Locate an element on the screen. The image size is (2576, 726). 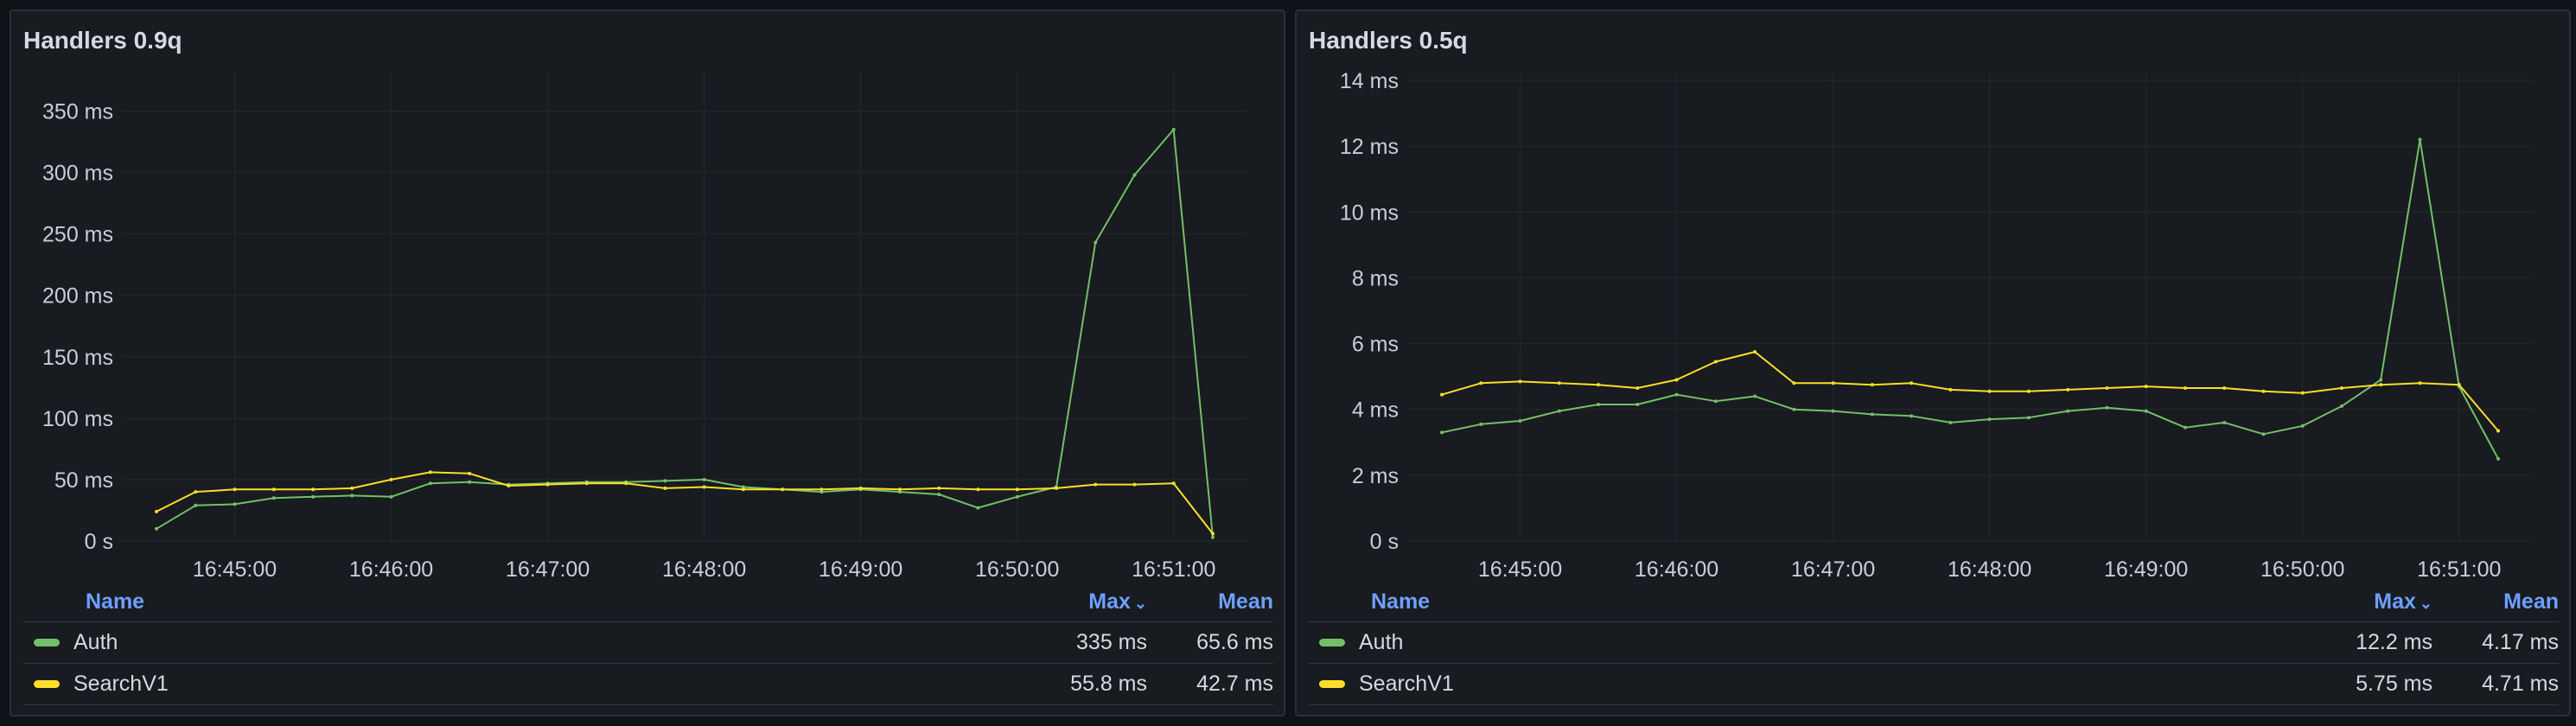
y-tick-label: 250 ms is located at coordinates (77, 235).